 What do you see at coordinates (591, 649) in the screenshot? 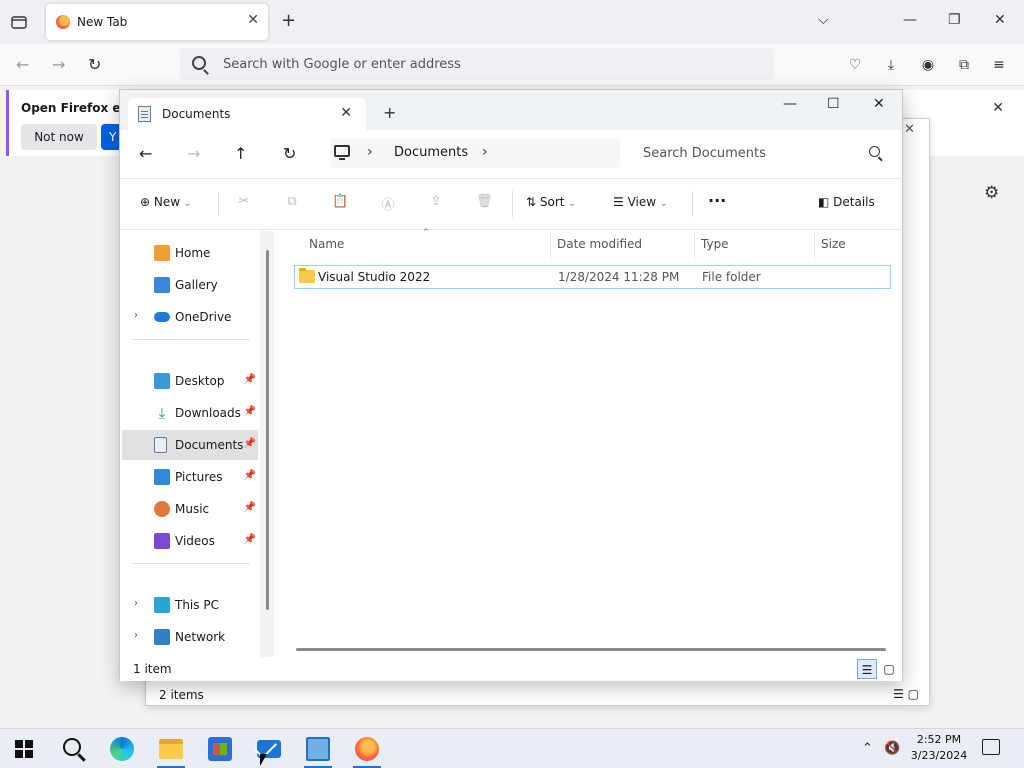
I see `horizontal-scrollbar` at bounding box center [591, 649].